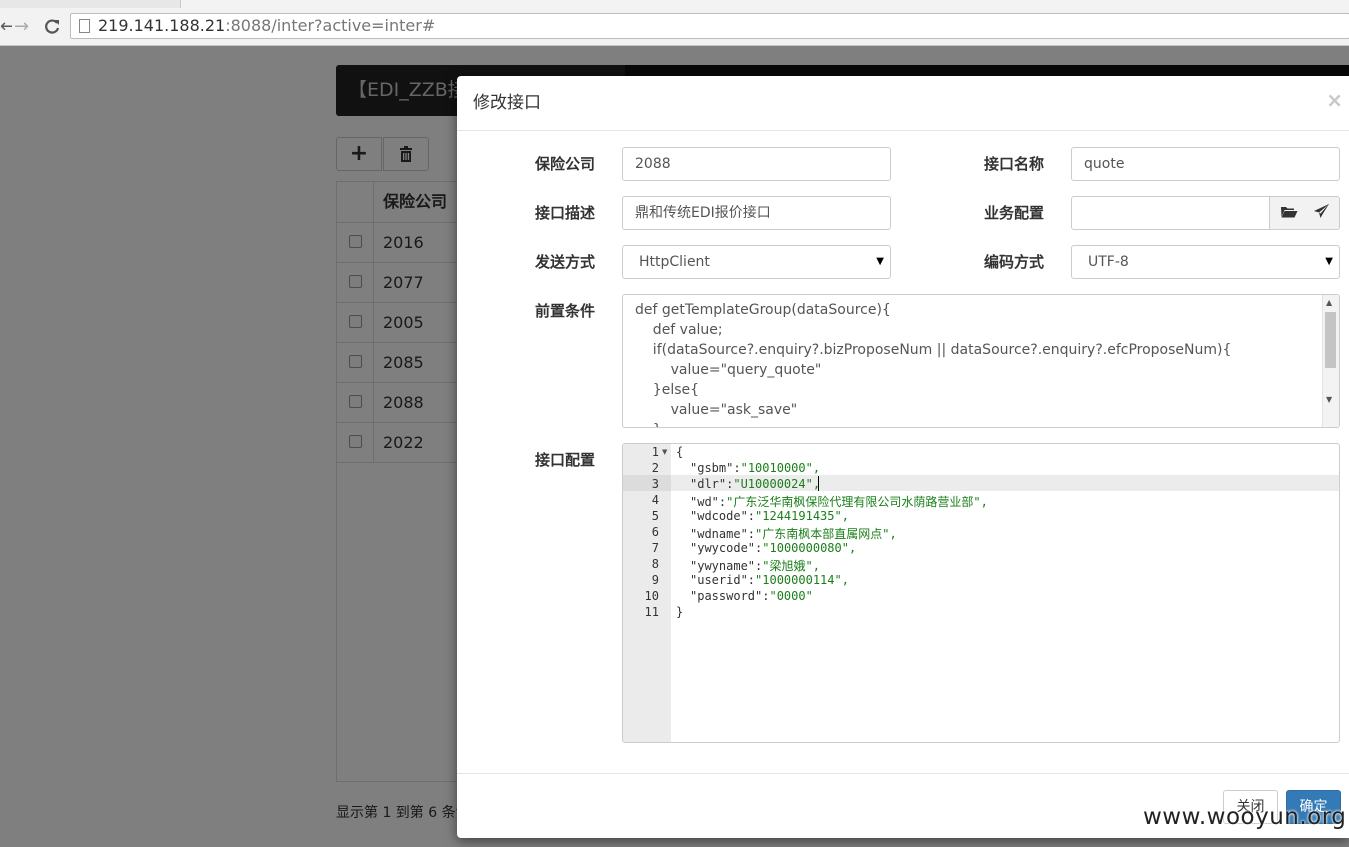  Describe the element at coordinates (1014, 164) in the screenshot. I see `interface-name-label: 接口名称` at that location.